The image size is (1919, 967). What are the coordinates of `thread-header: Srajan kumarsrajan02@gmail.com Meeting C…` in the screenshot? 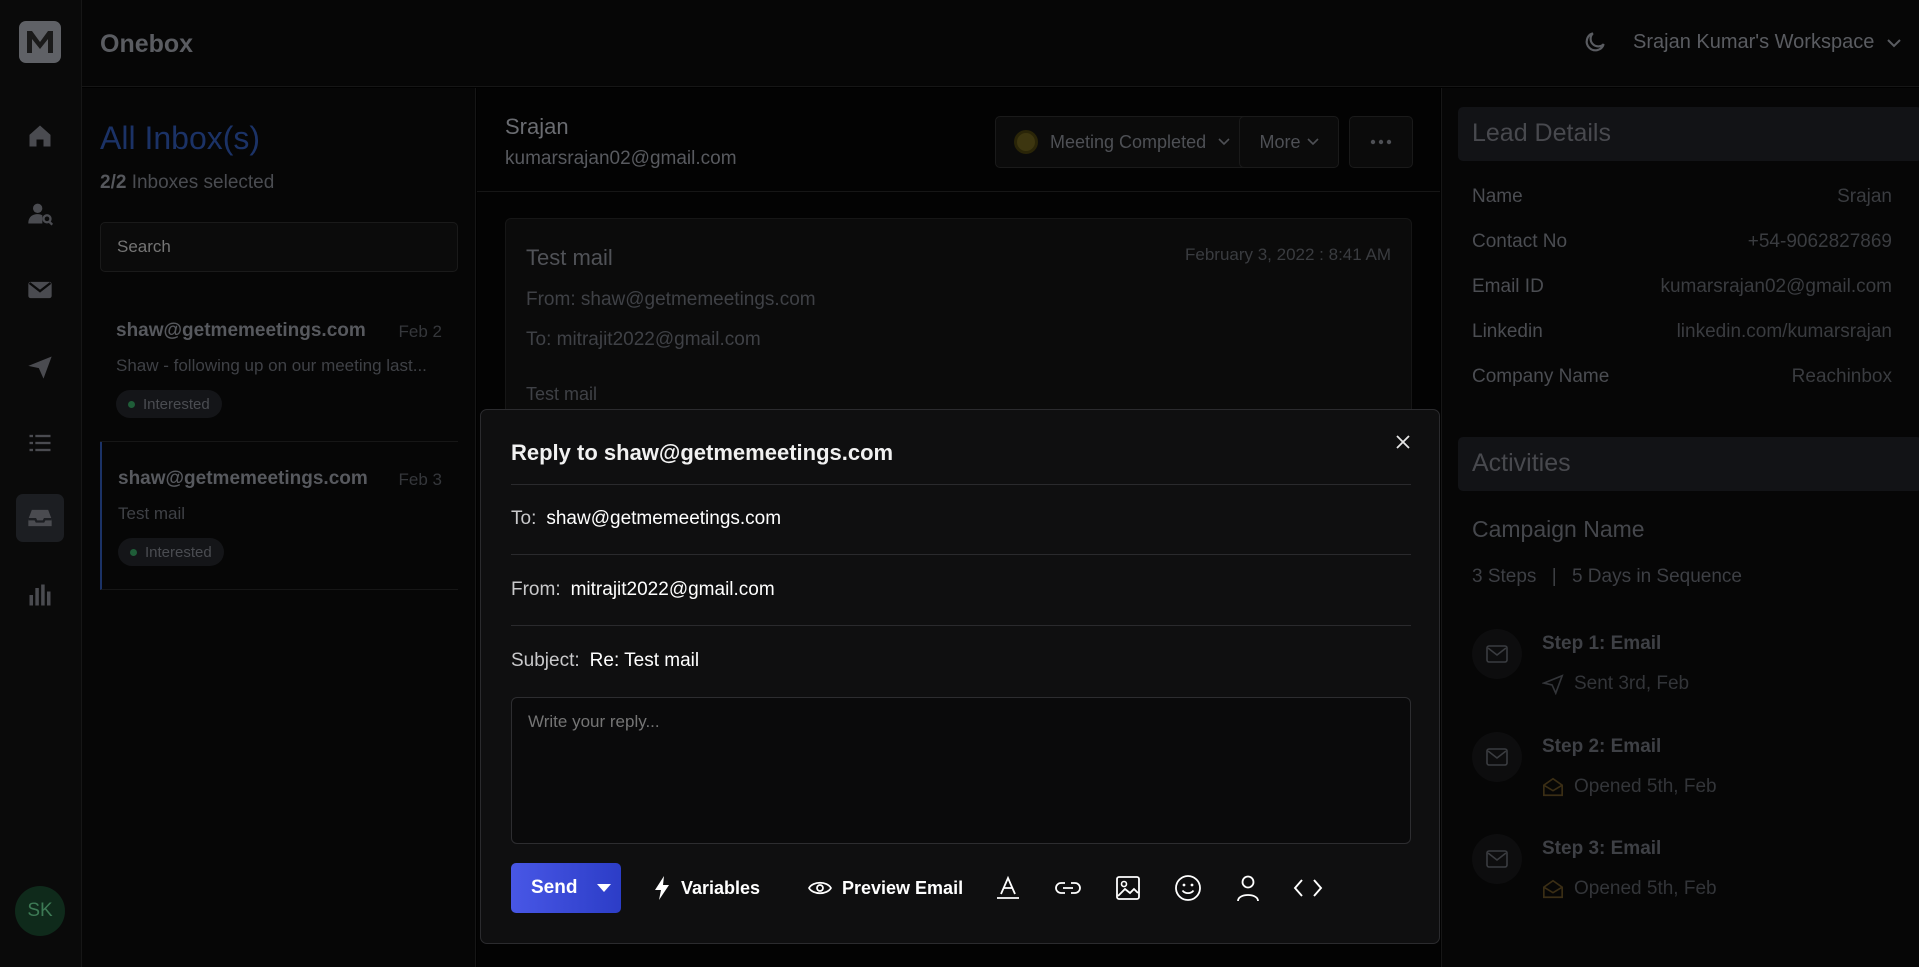 It's located at (958, 140).